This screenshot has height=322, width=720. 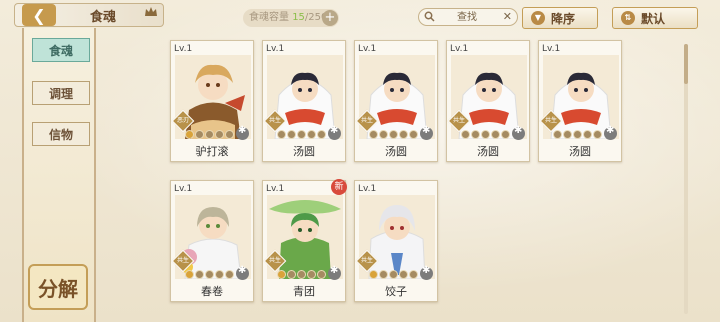 I want to click on tab-token: 信物, so click(x=61, y=134).